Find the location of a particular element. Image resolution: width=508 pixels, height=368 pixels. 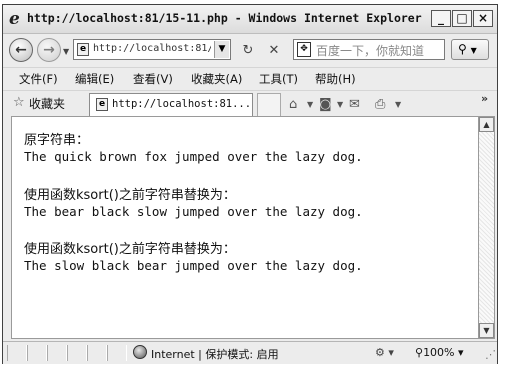

chevron-more-icon: » is located at coordinates (484, 98).